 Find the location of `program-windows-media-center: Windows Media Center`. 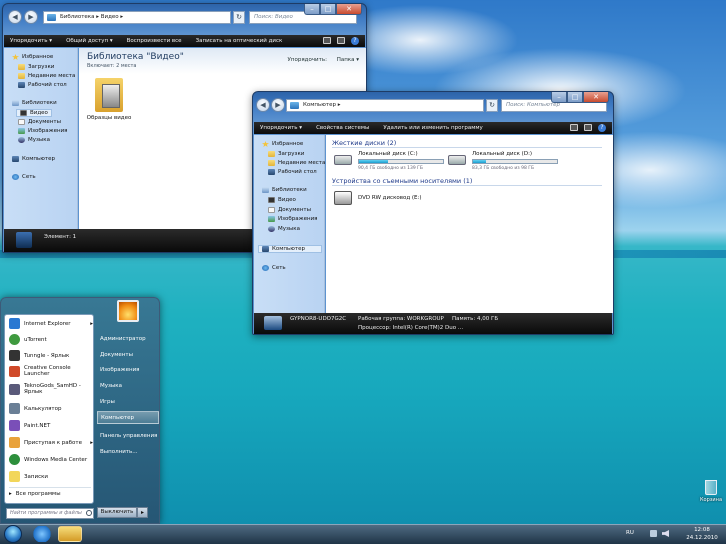

program-windows-media-center: Windows Media Center is located at coordinates (51, 459).